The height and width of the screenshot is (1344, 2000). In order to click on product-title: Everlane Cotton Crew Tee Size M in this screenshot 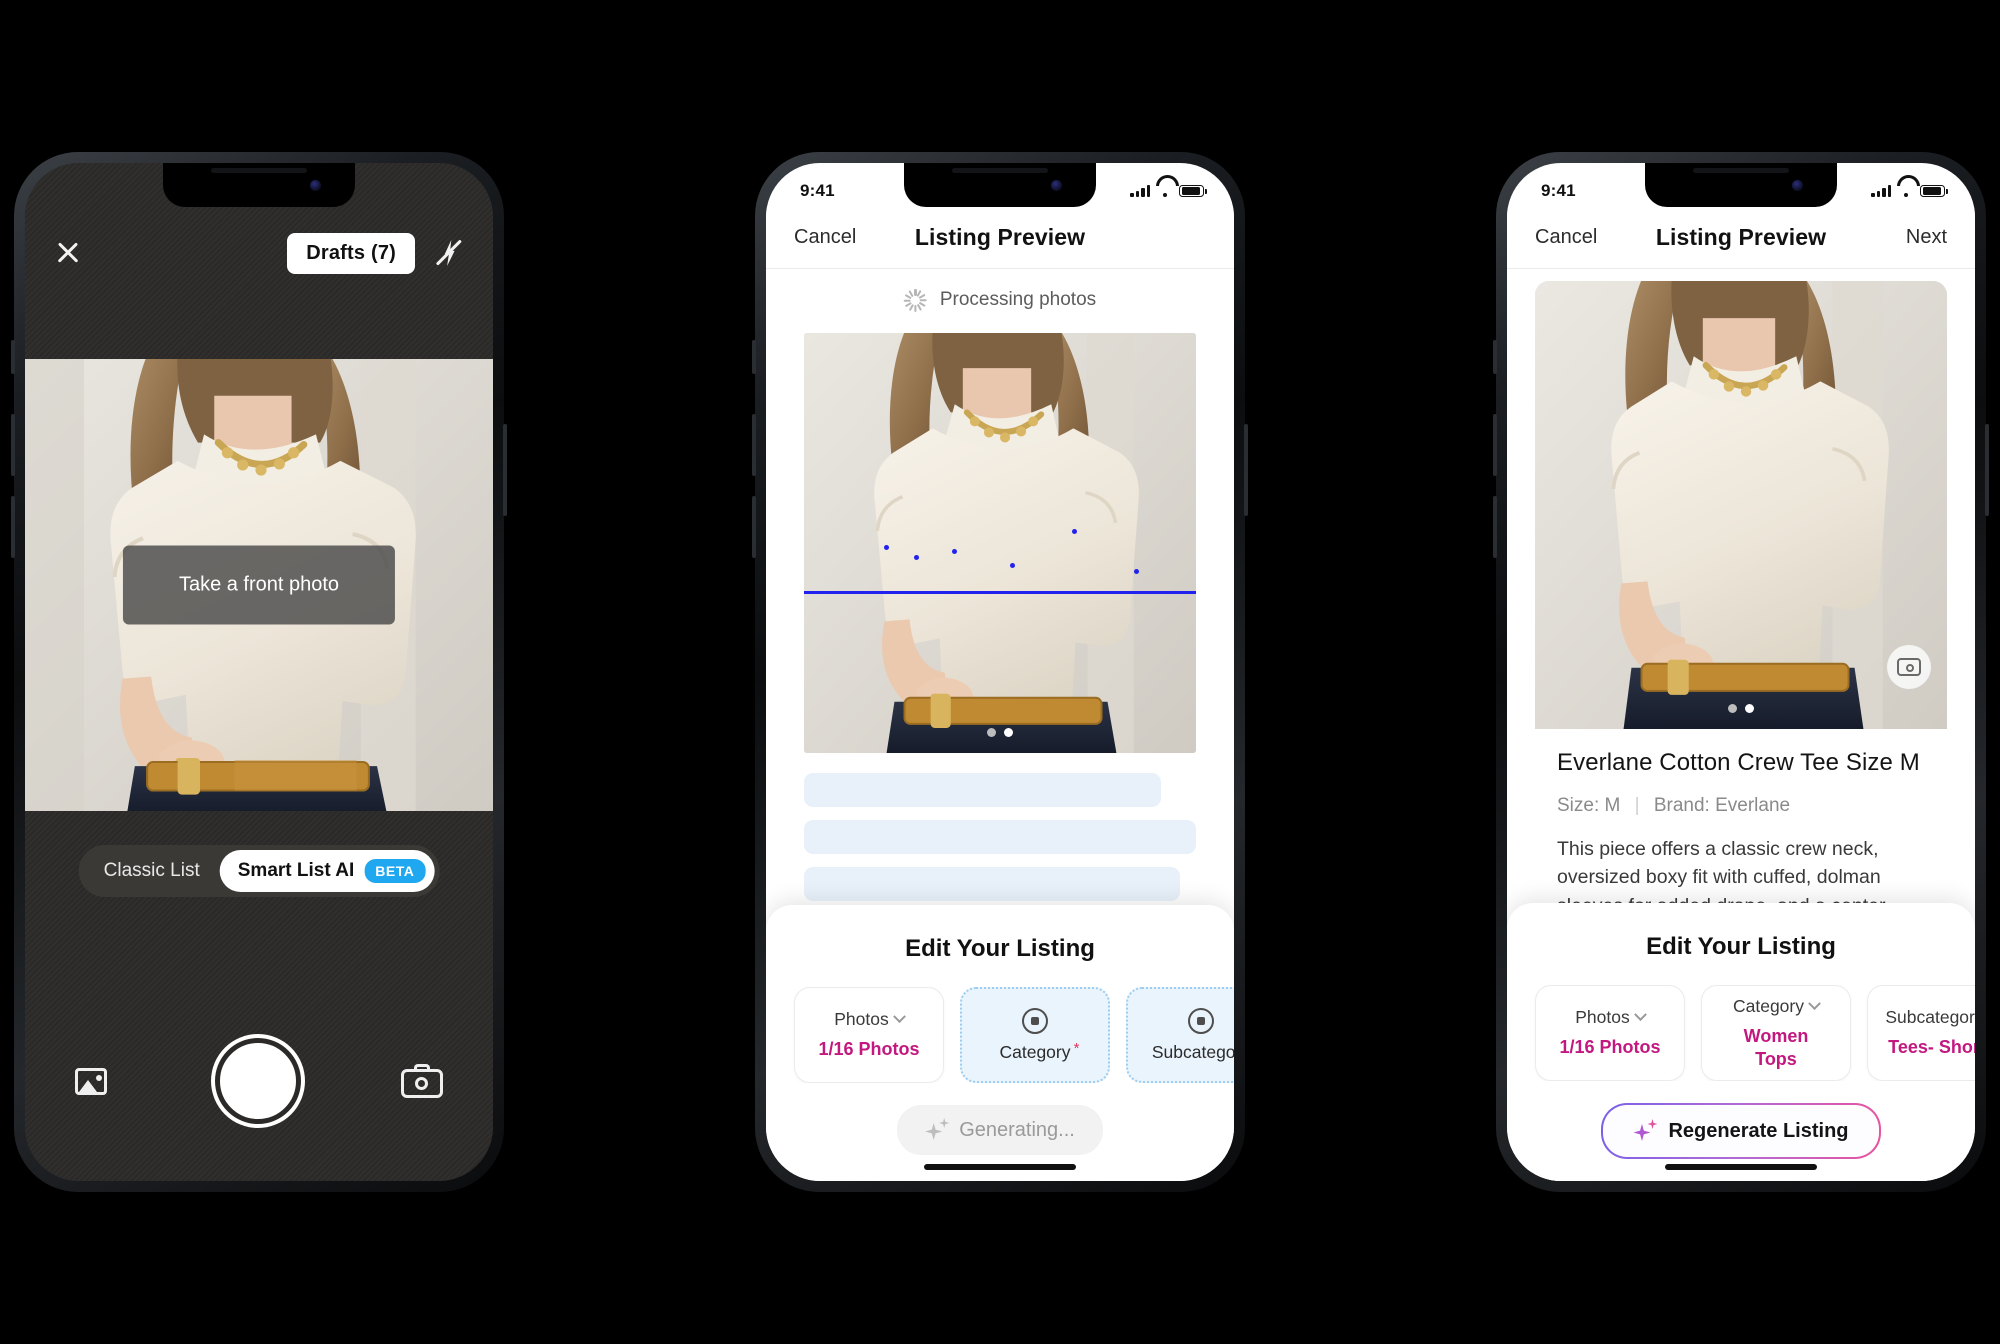, I will do `click(1738, 762)`.